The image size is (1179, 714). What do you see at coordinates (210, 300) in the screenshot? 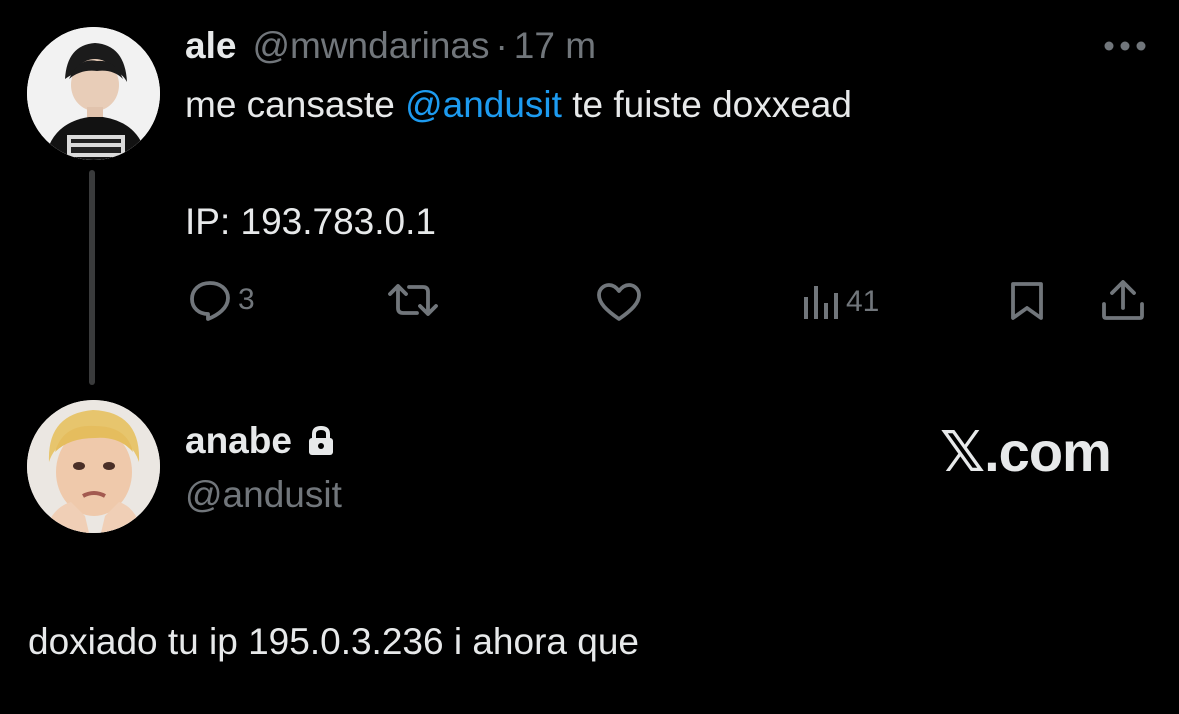
I see `reply-icon` at bounding box center [210, 300].